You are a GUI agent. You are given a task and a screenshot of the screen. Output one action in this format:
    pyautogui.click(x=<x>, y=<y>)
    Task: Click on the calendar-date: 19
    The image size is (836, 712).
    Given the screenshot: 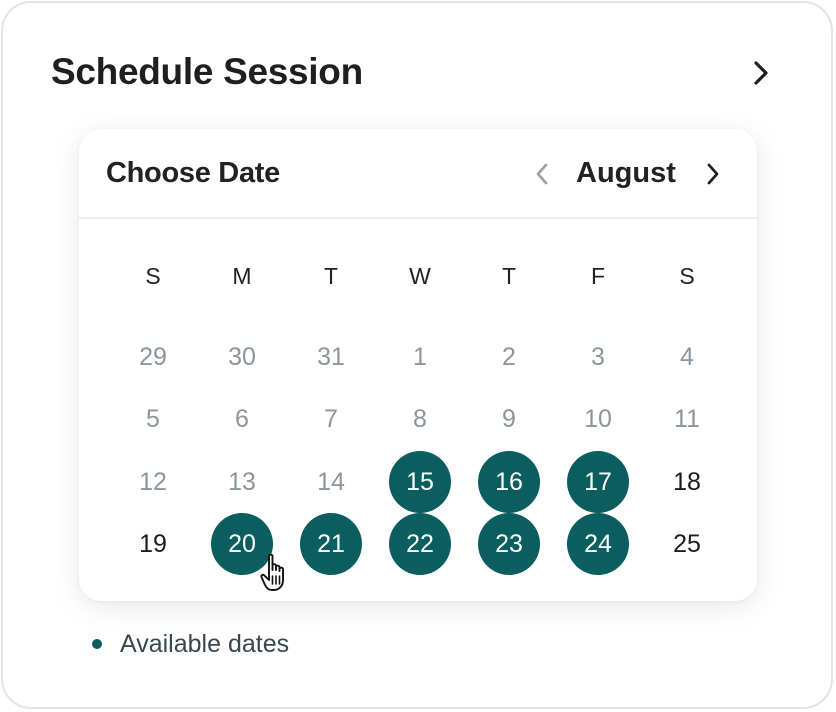 What is the action you would take?
    pyautogui.click(x=153, y=543)
    